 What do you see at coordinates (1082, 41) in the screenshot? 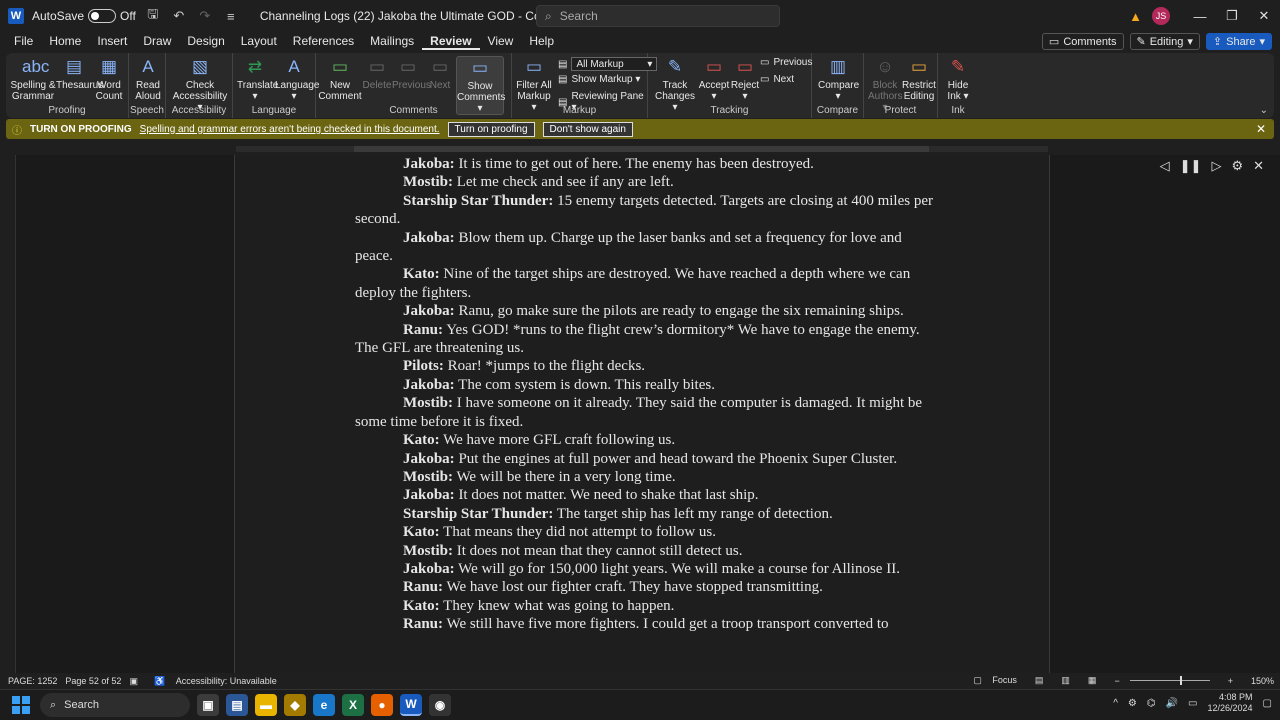
I see `comments-button: ▭ Comments` at bounding box center [1082, 41].